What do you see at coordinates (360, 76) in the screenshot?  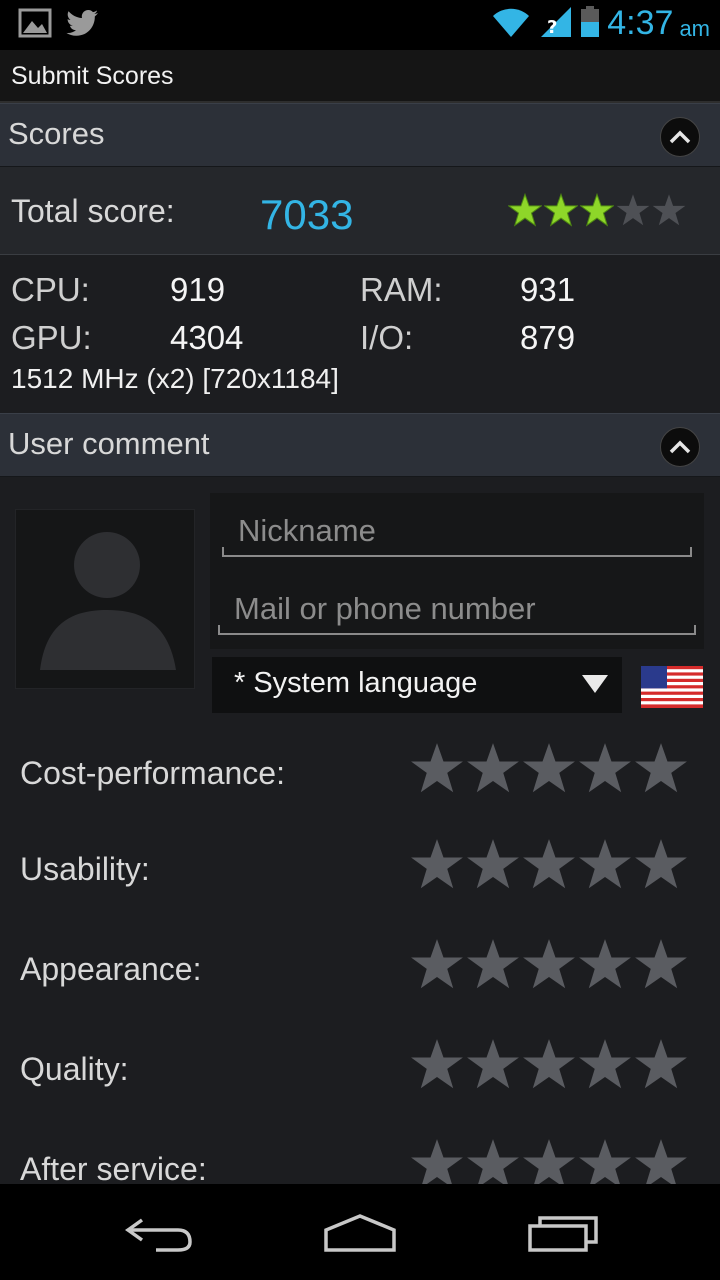 I see `action-bar: Submit Scores` at bounding box center [360, 76].